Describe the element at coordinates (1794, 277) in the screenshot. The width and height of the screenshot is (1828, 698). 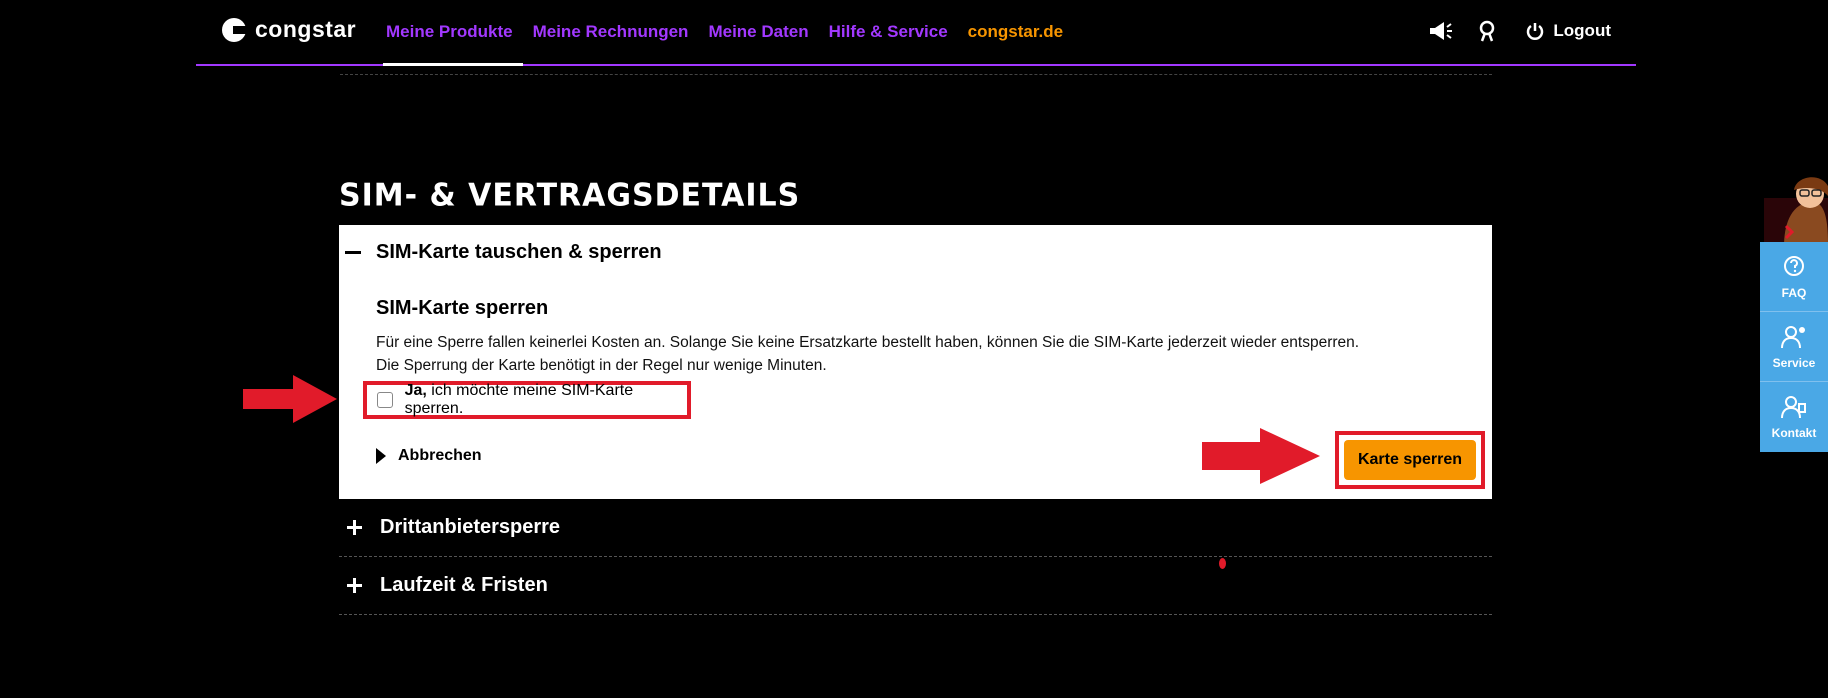
I see `side-faq-button: FAQ` at that location.